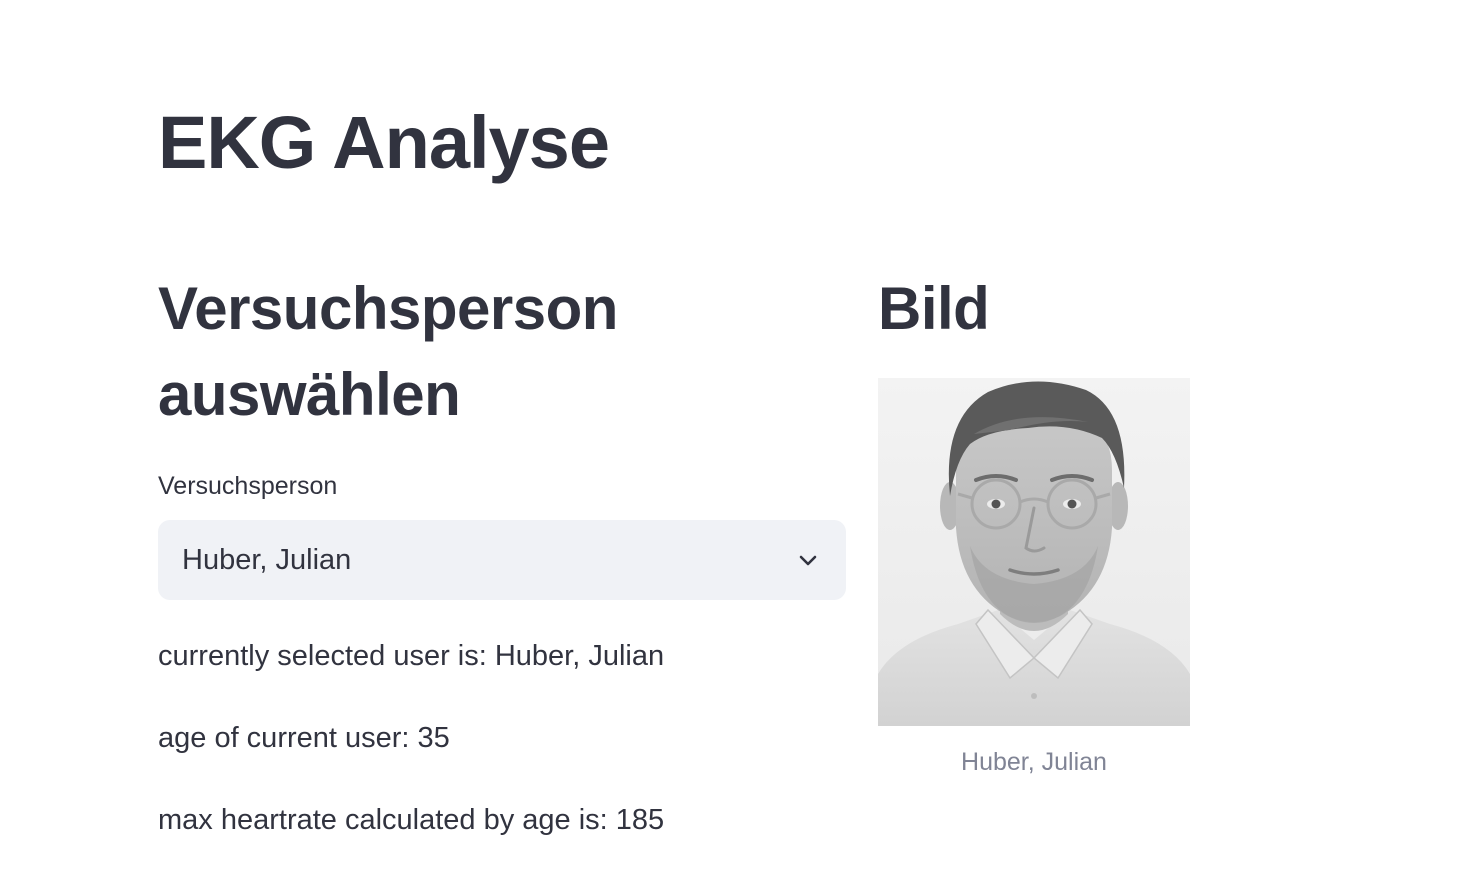  I want to click on portrait-caption: Huber, Julian, so click(1034, 762).